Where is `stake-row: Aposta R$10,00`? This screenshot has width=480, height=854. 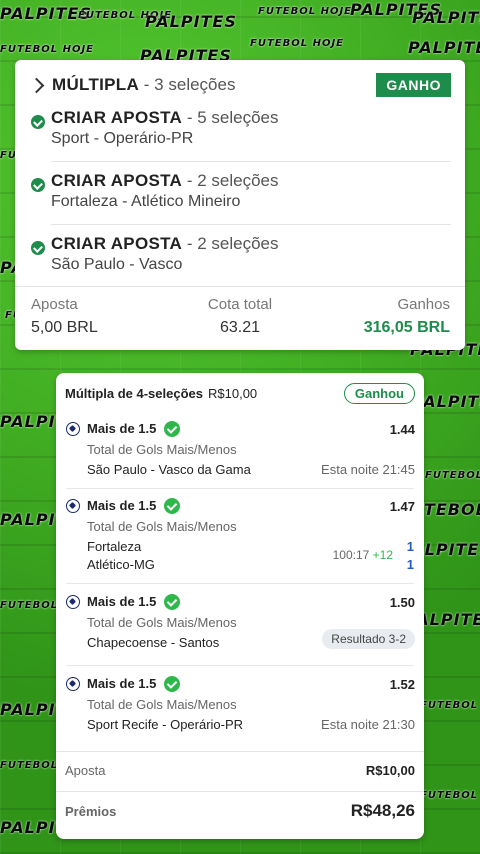
stake-row: Aposta R$10,00 is located at coordinates (240, 770).